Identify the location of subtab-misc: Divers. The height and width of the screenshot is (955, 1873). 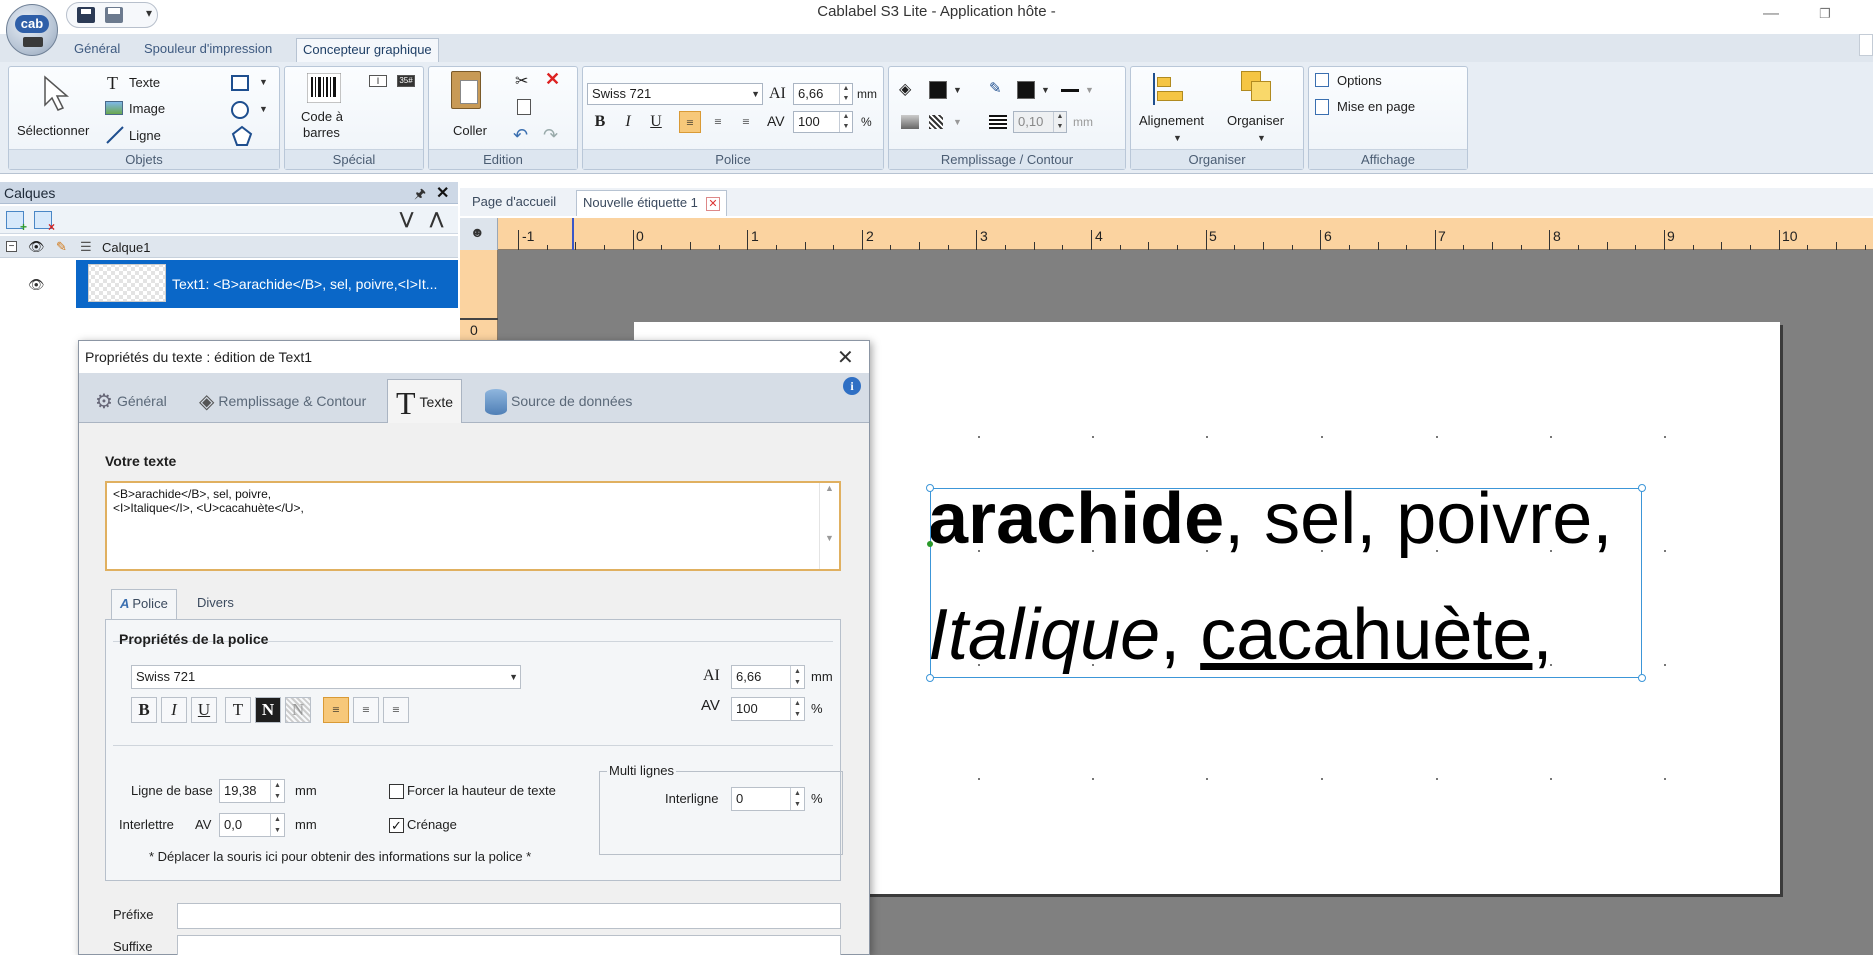
(215, 604).